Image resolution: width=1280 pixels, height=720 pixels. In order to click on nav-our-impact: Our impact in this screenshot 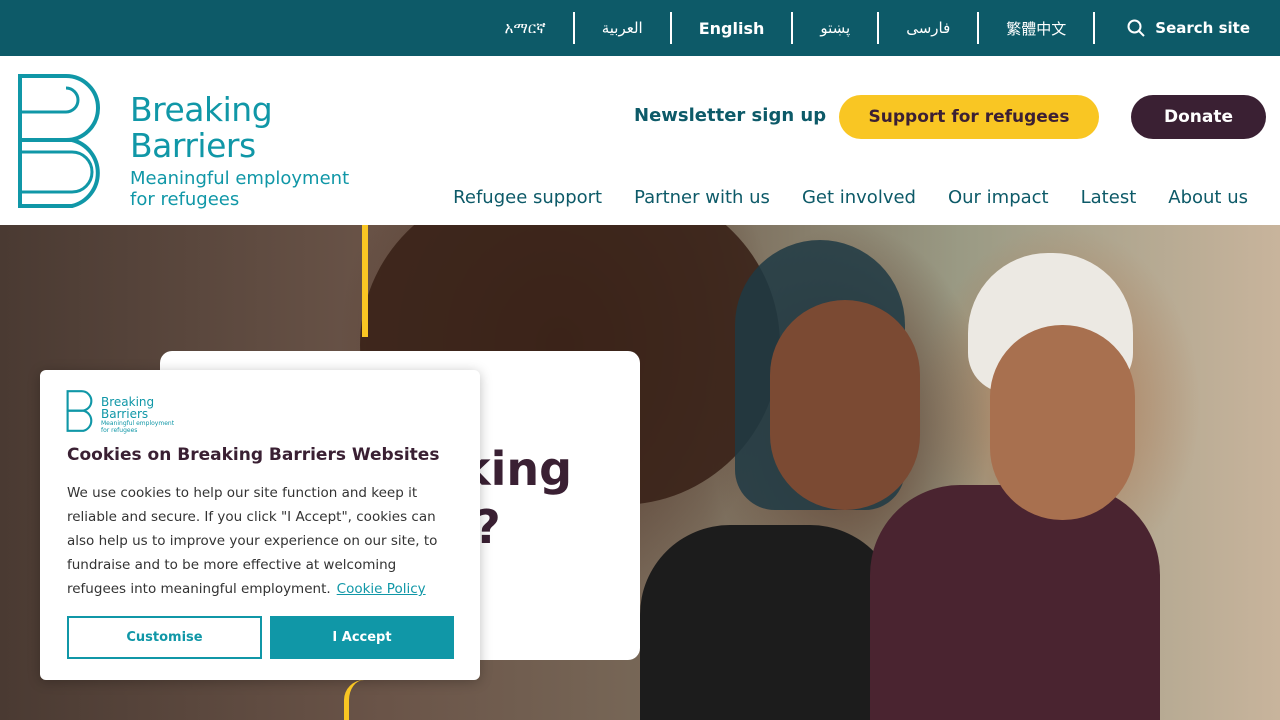, I will do `click(998, 197)`.